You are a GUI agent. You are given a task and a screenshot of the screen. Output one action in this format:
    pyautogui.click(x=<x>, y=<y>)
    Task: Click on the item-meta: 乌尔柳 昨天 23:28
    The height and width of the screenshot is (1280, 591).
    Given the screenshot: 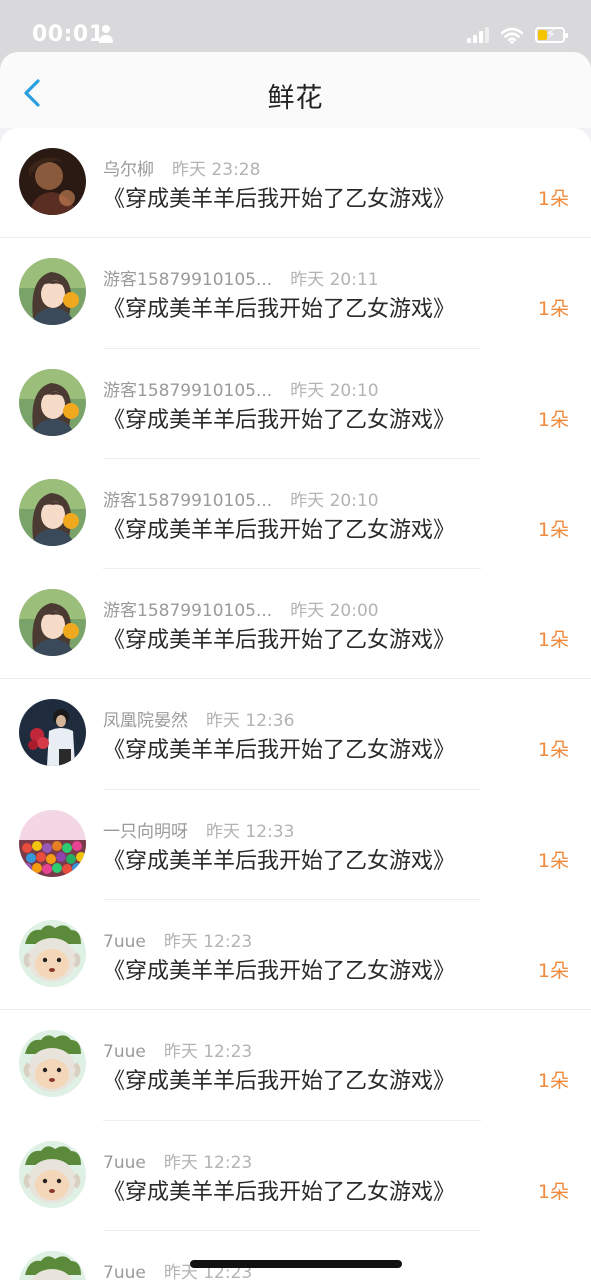 What is the action you would take?
    pyautogui.click(x=181, y=167)
    